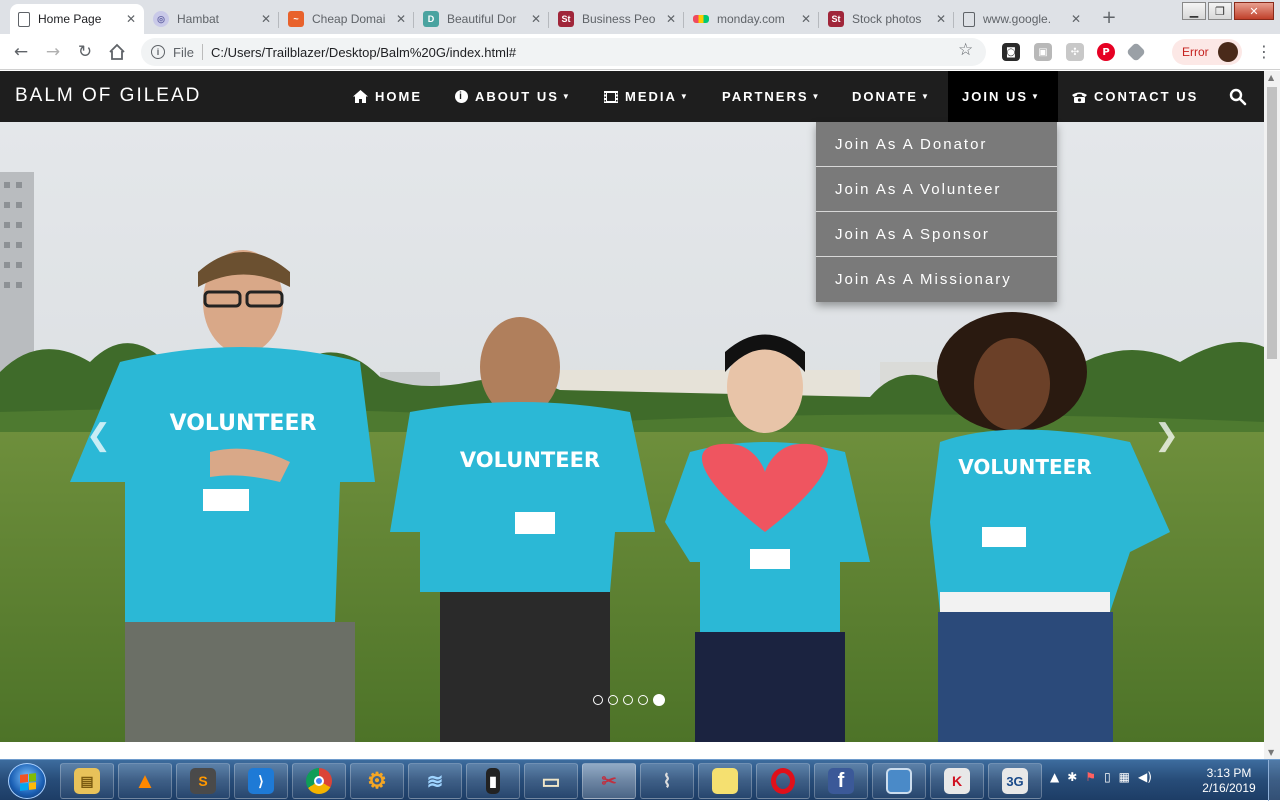 This screenshot has width=1280, height=801. Describe the element at coordinates (53, 52) in the screenshot. I see `forward-button: →` at that location.